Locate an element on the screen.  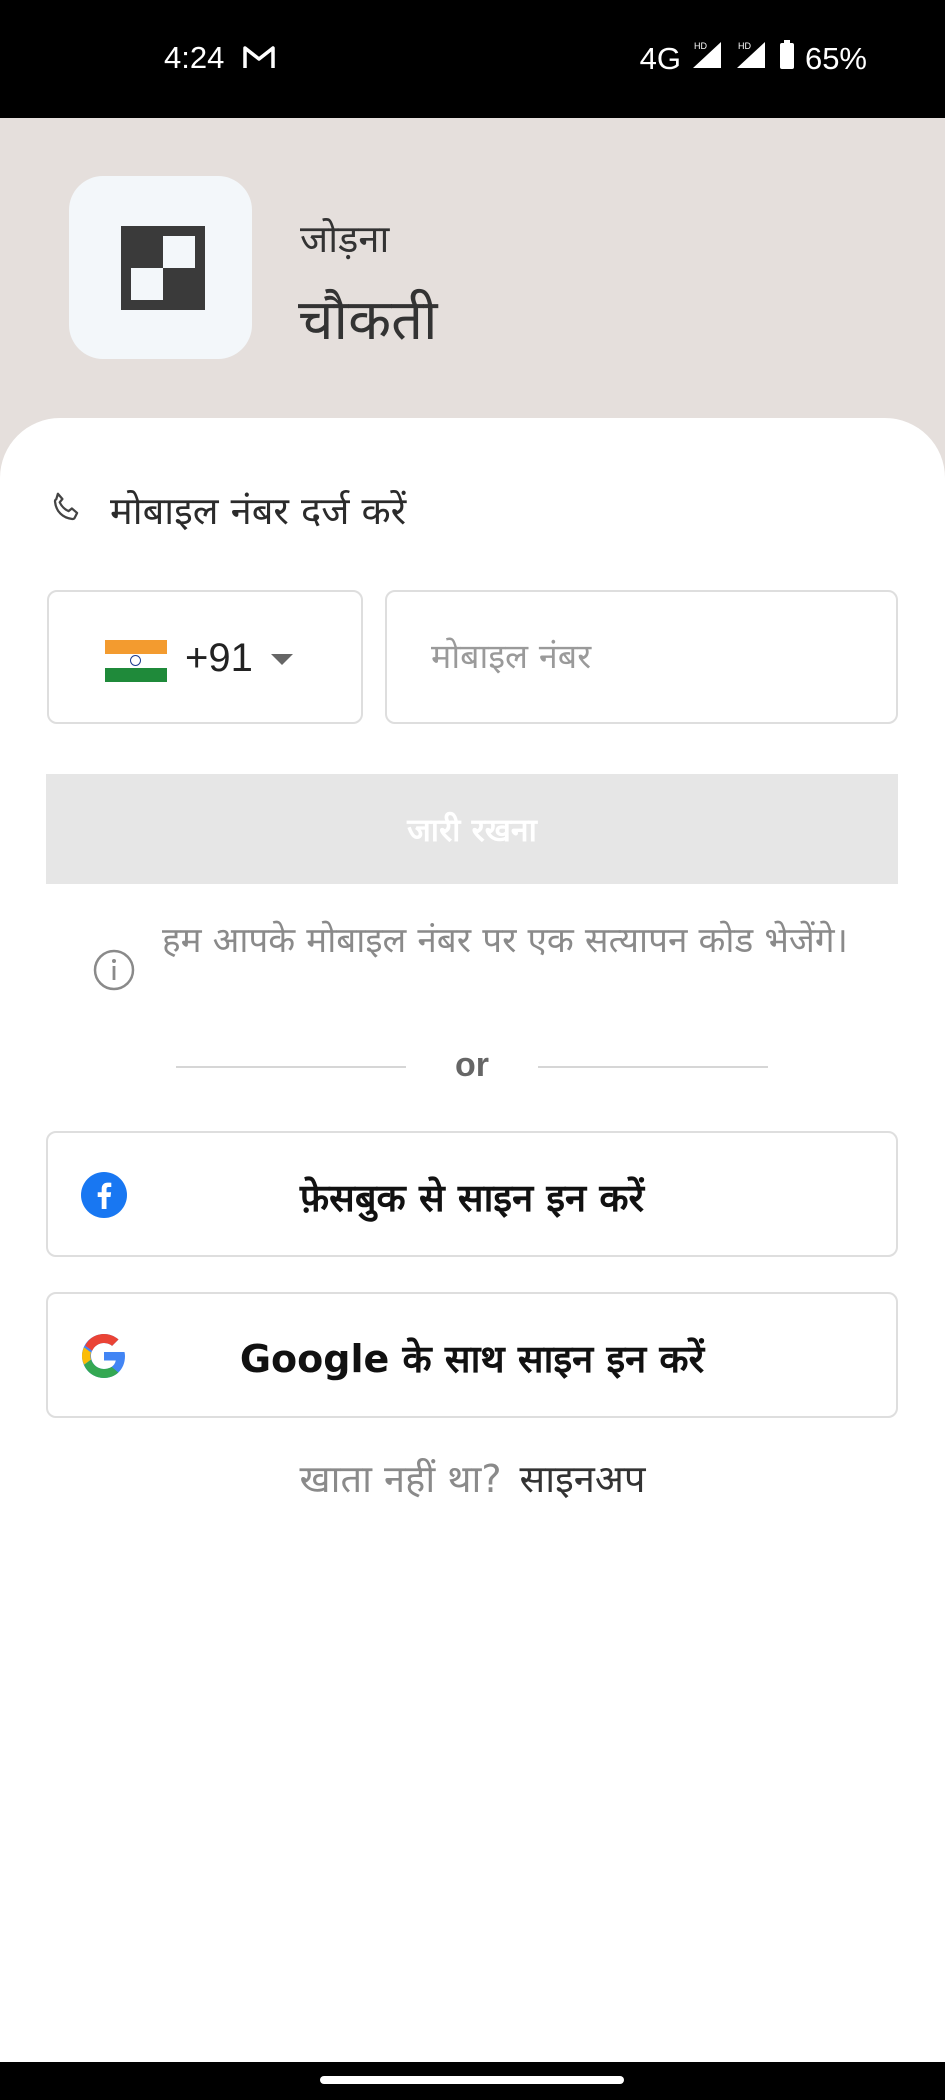
status-time: 4:24 is located at coordinates (194, 57).